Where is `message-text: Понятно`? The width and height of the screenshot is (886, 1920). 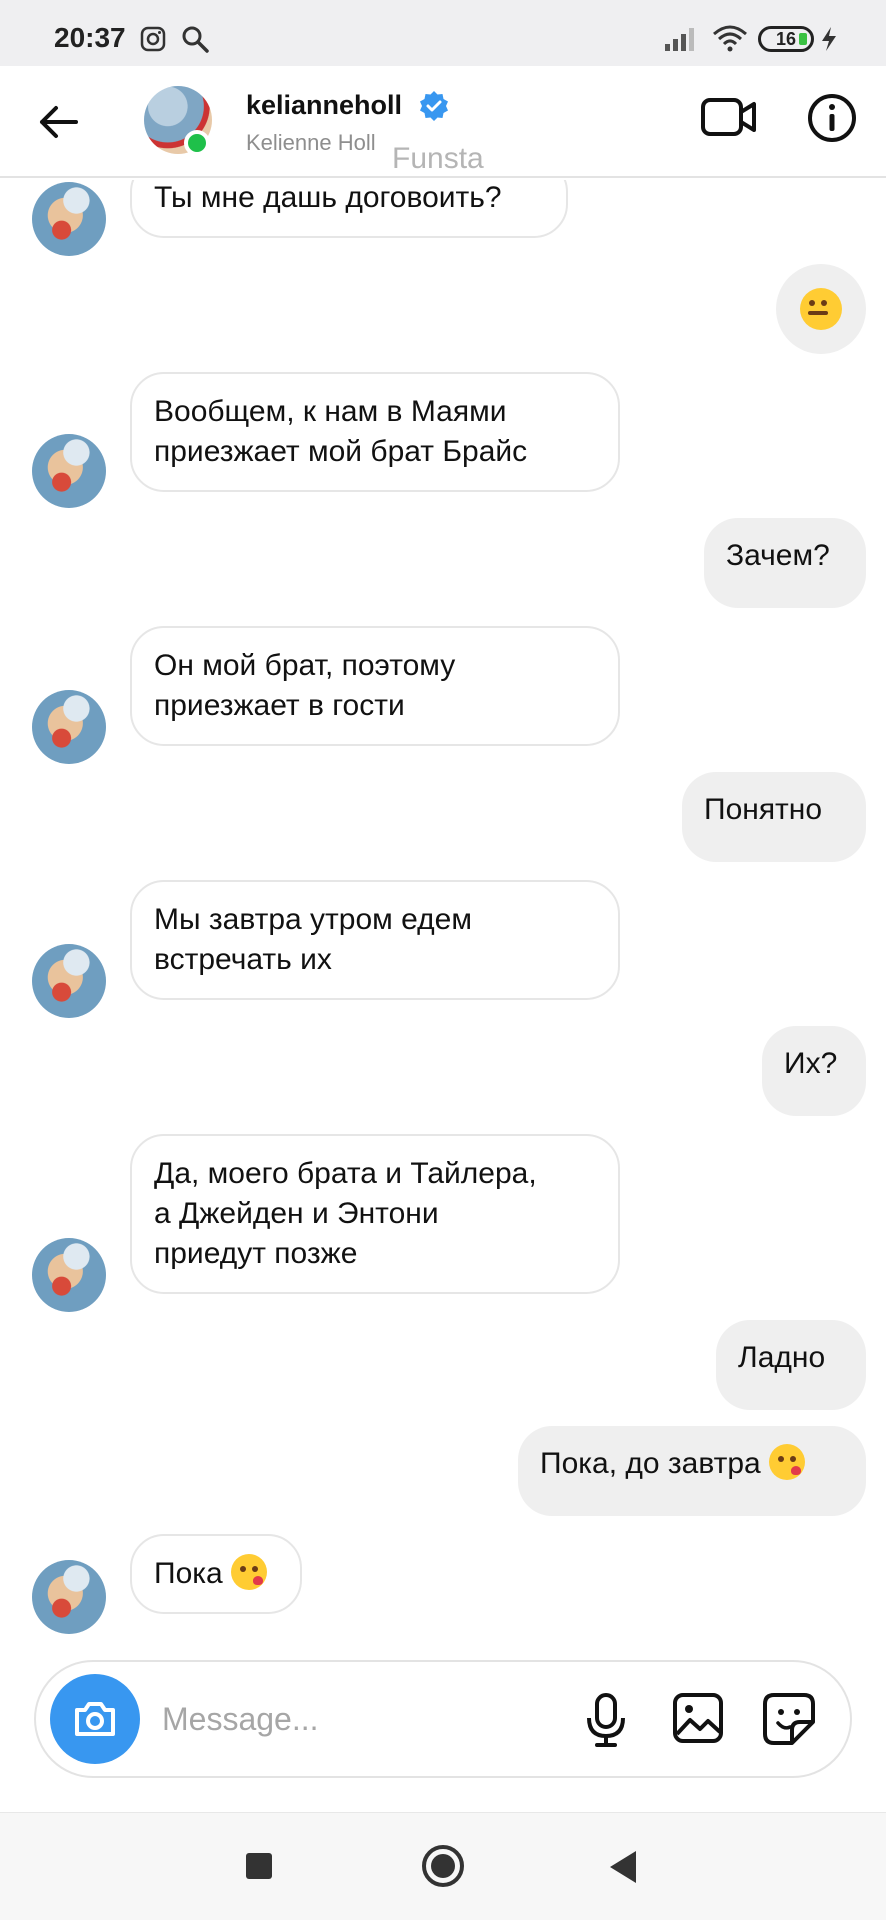
message-text: Понятно is located at coordinates (763, 809).